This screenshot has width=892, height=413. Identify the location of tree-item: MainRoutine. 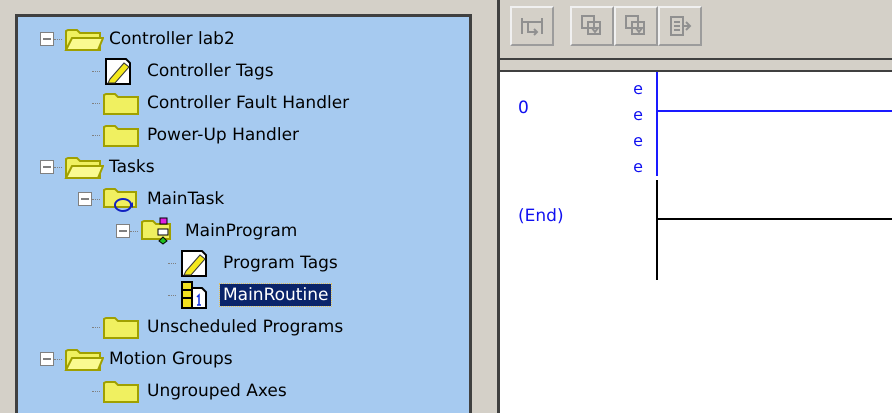
(276, 295).